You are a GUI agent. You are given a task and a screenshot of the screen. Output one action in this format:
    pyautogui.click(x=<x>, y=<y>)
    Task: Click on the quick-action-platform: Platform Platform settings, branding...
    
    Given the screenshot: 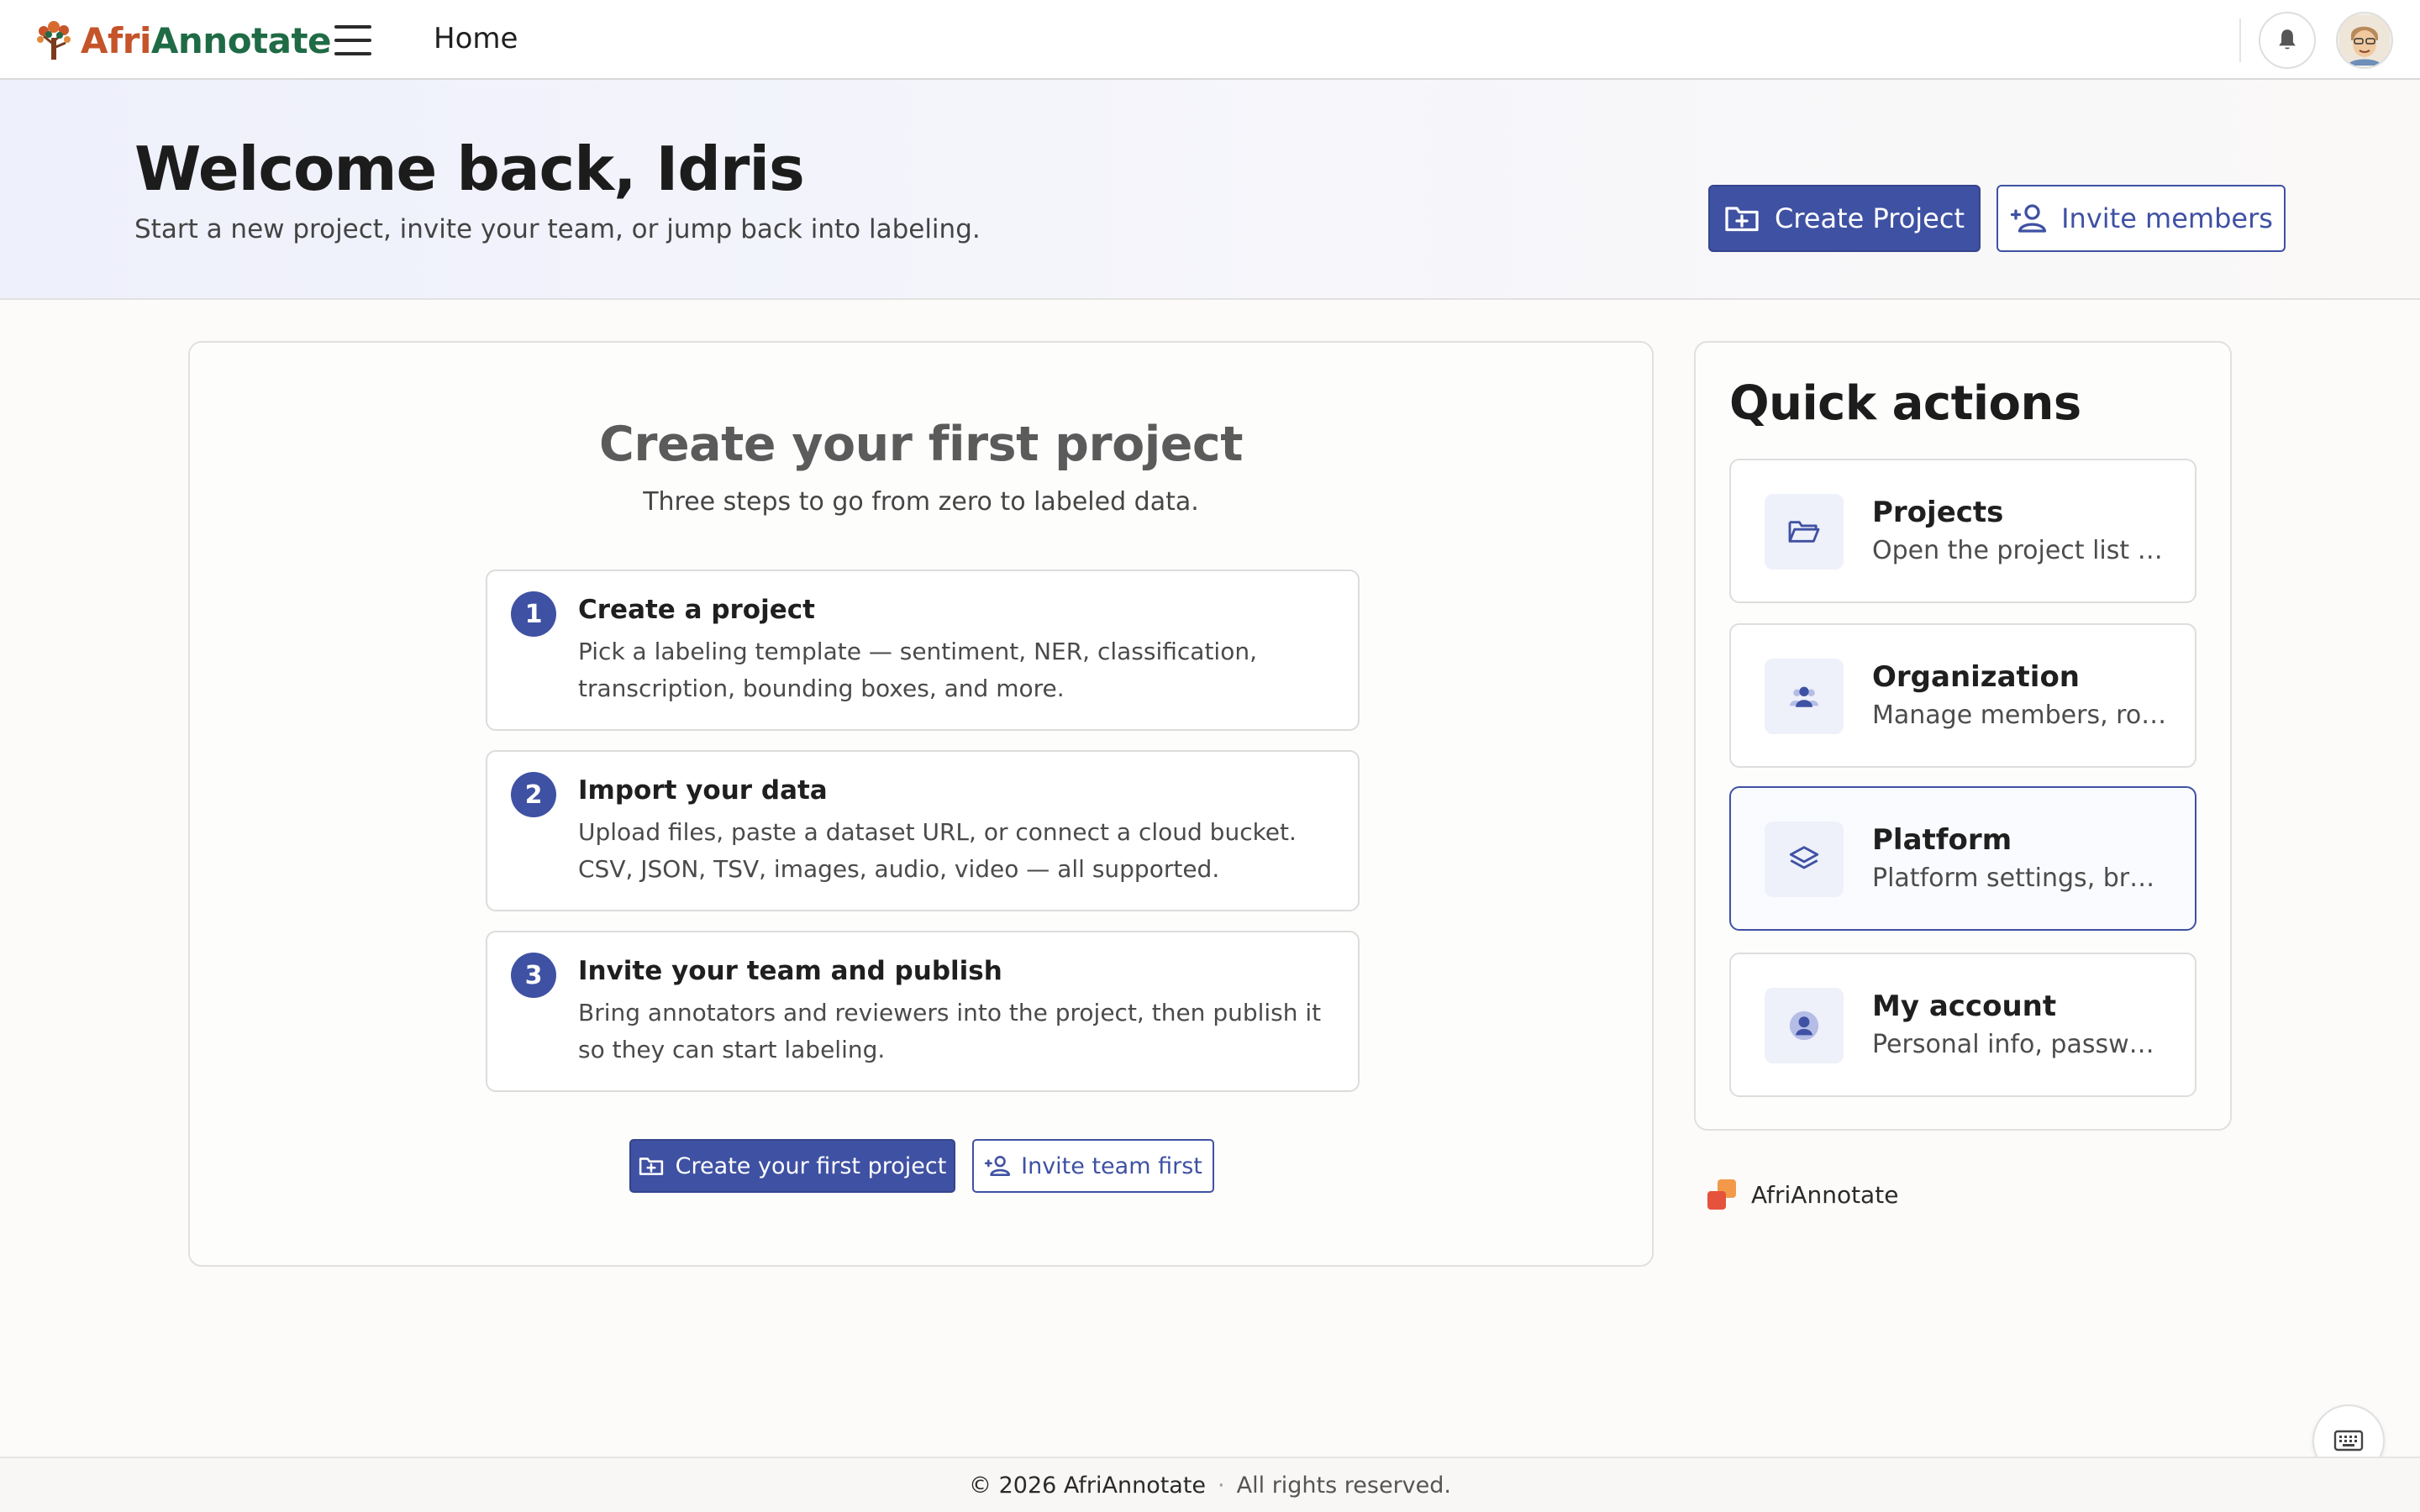 What is the action you would take?
    pyautogui.click(x=1963, y=858)
    